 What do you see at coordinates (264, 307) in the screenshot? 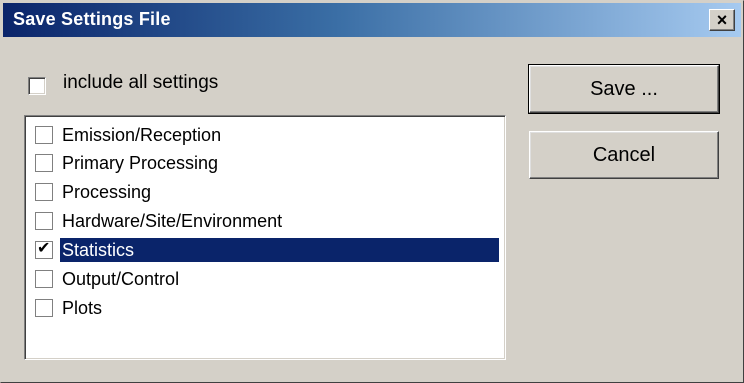
I see `list-item: Plots` at bounding box center [264, 307].